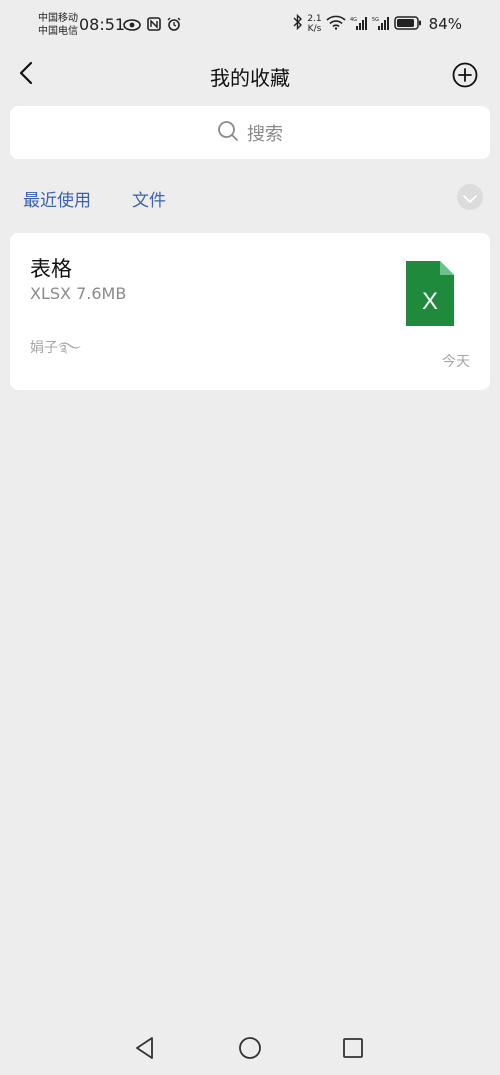  What do you see at coordinates (353, 1051) in the screenshot?
I see `recents-square-icon` at bounding box center [353, 1051].